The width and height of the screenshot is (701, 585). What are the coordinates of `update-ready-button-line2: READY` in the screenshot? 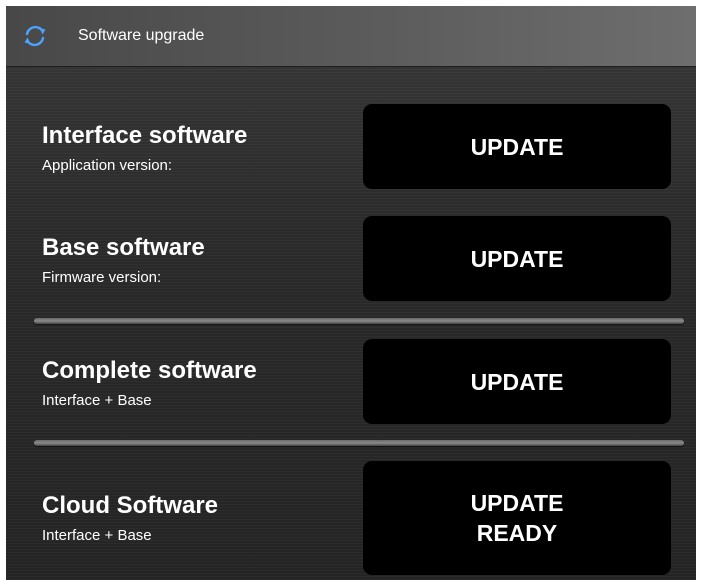 It's located at (517, 533).